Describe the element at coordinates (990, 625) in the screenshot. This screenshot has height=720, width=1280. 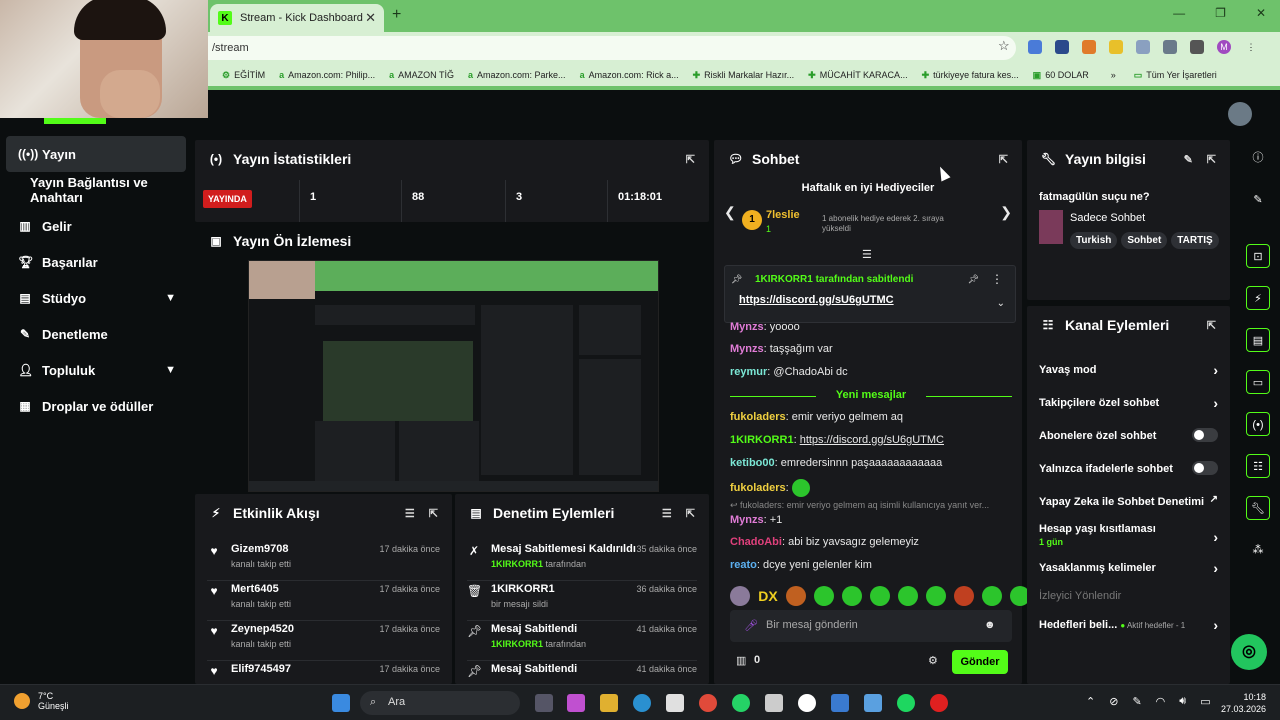
I see `emoji-icon: ☻` at that location.